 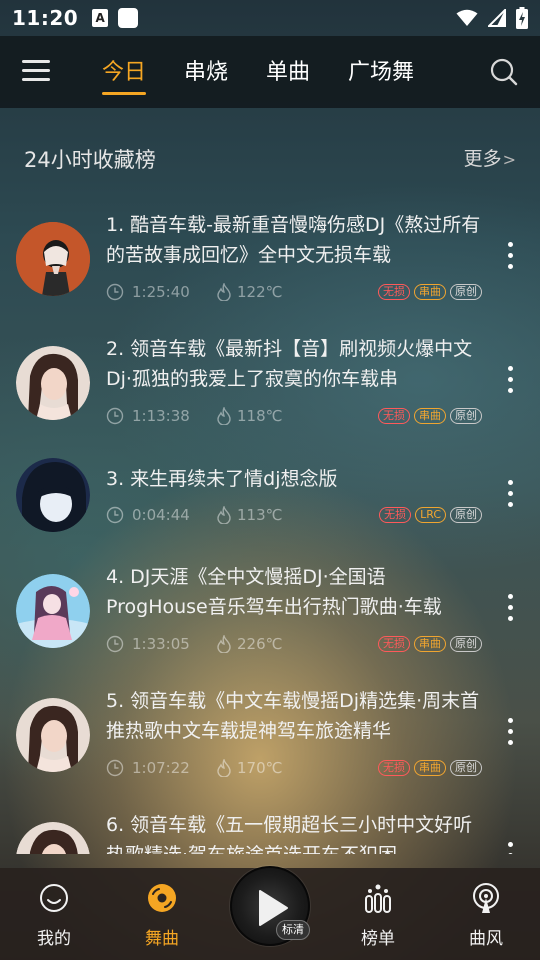 I want to click on track-heat: 113℃, so click(x=260, y=515).